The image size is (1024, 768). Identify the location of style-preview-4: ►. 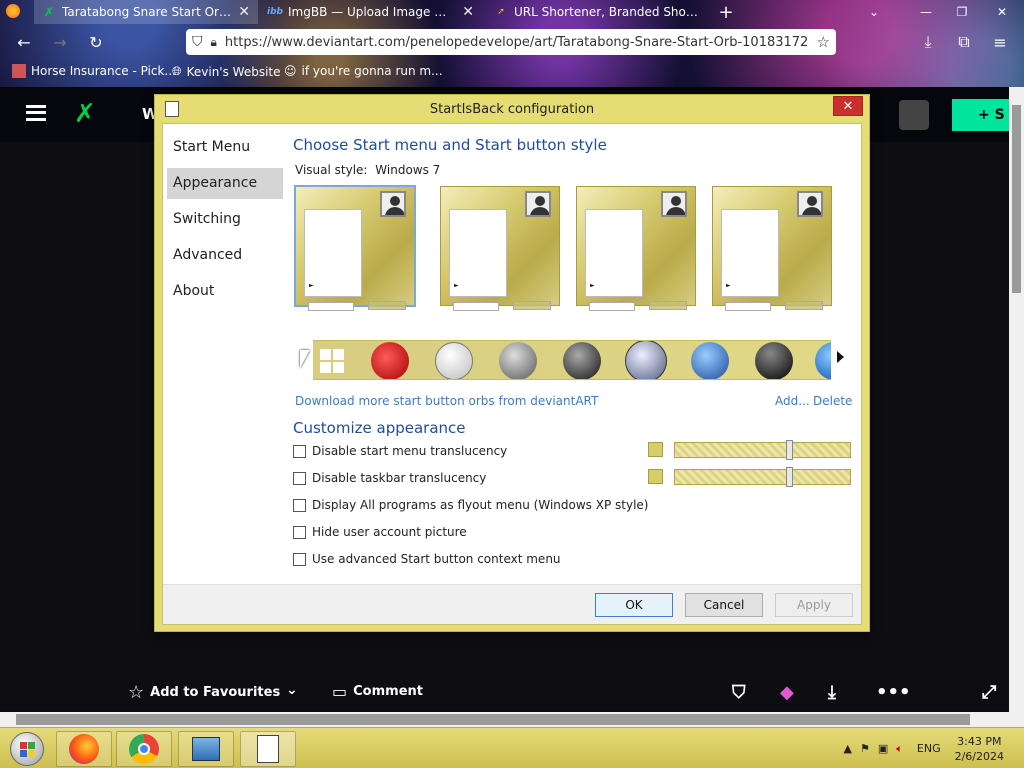
(772, 248).